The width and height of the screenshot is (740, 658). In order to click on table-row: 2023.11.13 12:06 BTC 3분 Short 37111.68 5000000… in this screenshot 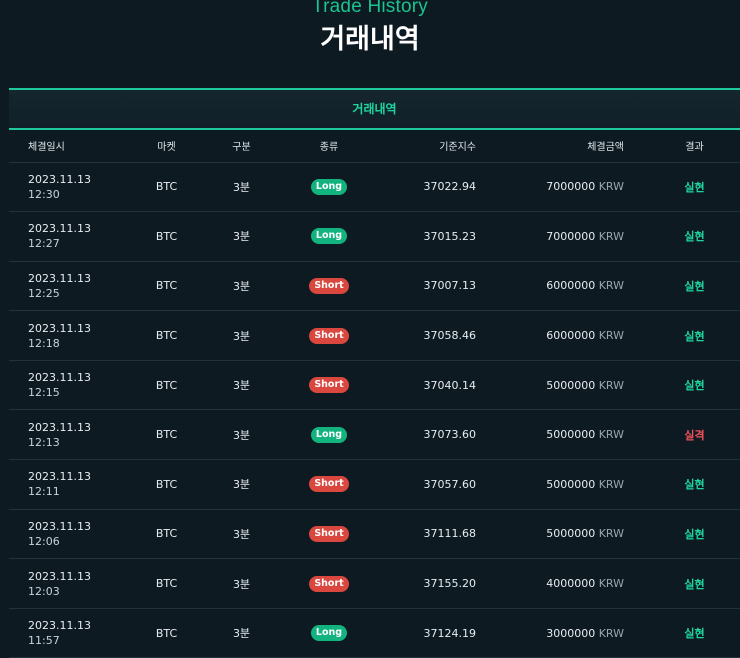, I will do `click(374, 534)`.